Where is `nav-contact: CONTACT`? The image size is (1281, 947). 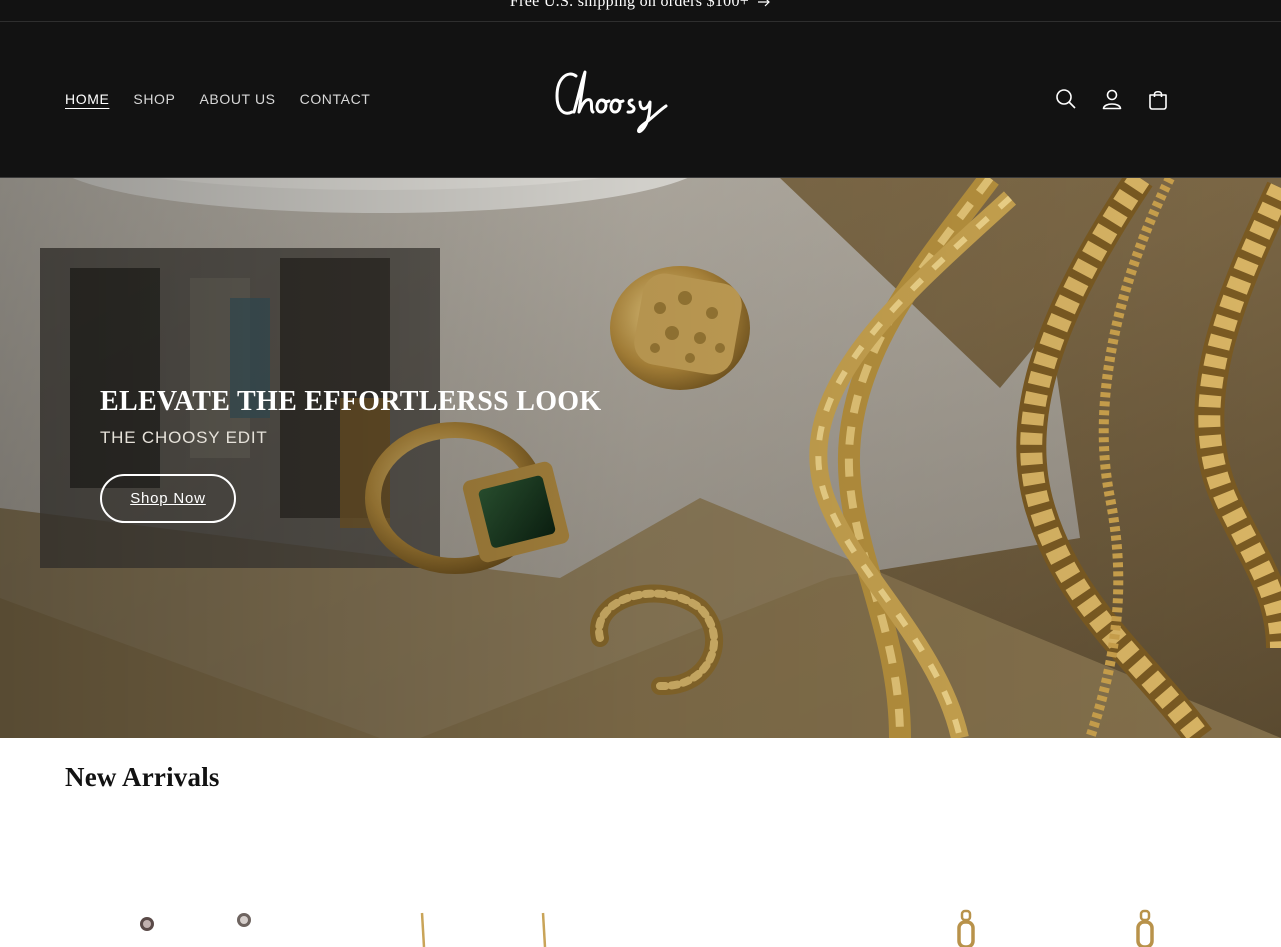 nav-contact: CONTACT is located at coordinates (335, 99).